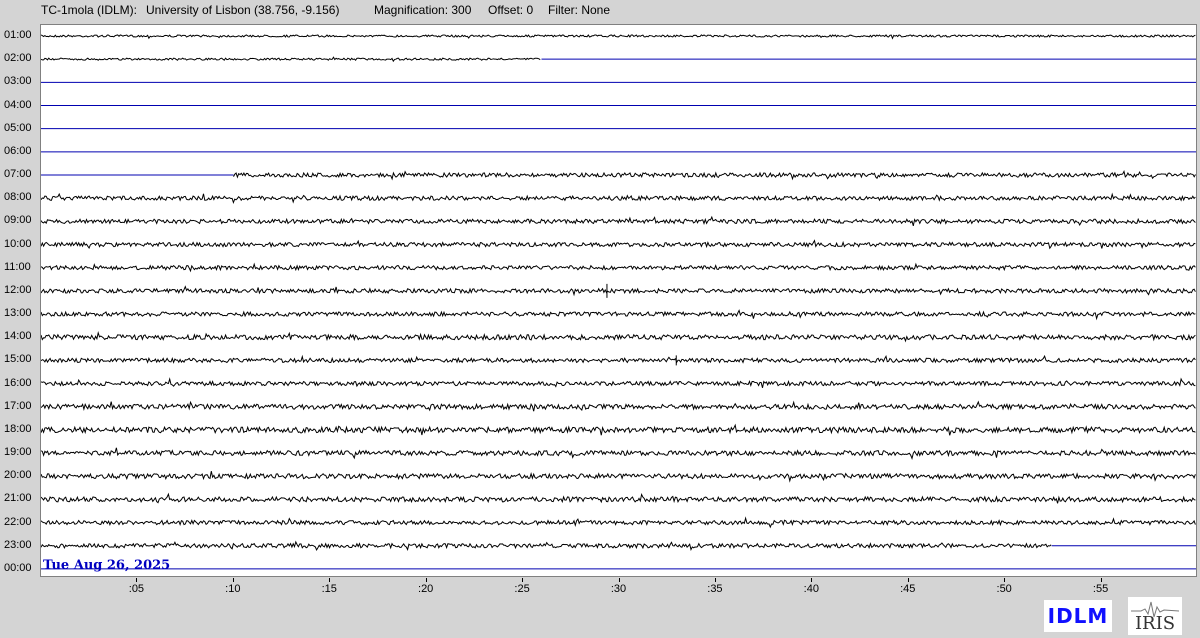  What do you see at coordinates (18, 544) in the screenshot?
I see `hour-label: 23:00` at bounding box center [18, 544].